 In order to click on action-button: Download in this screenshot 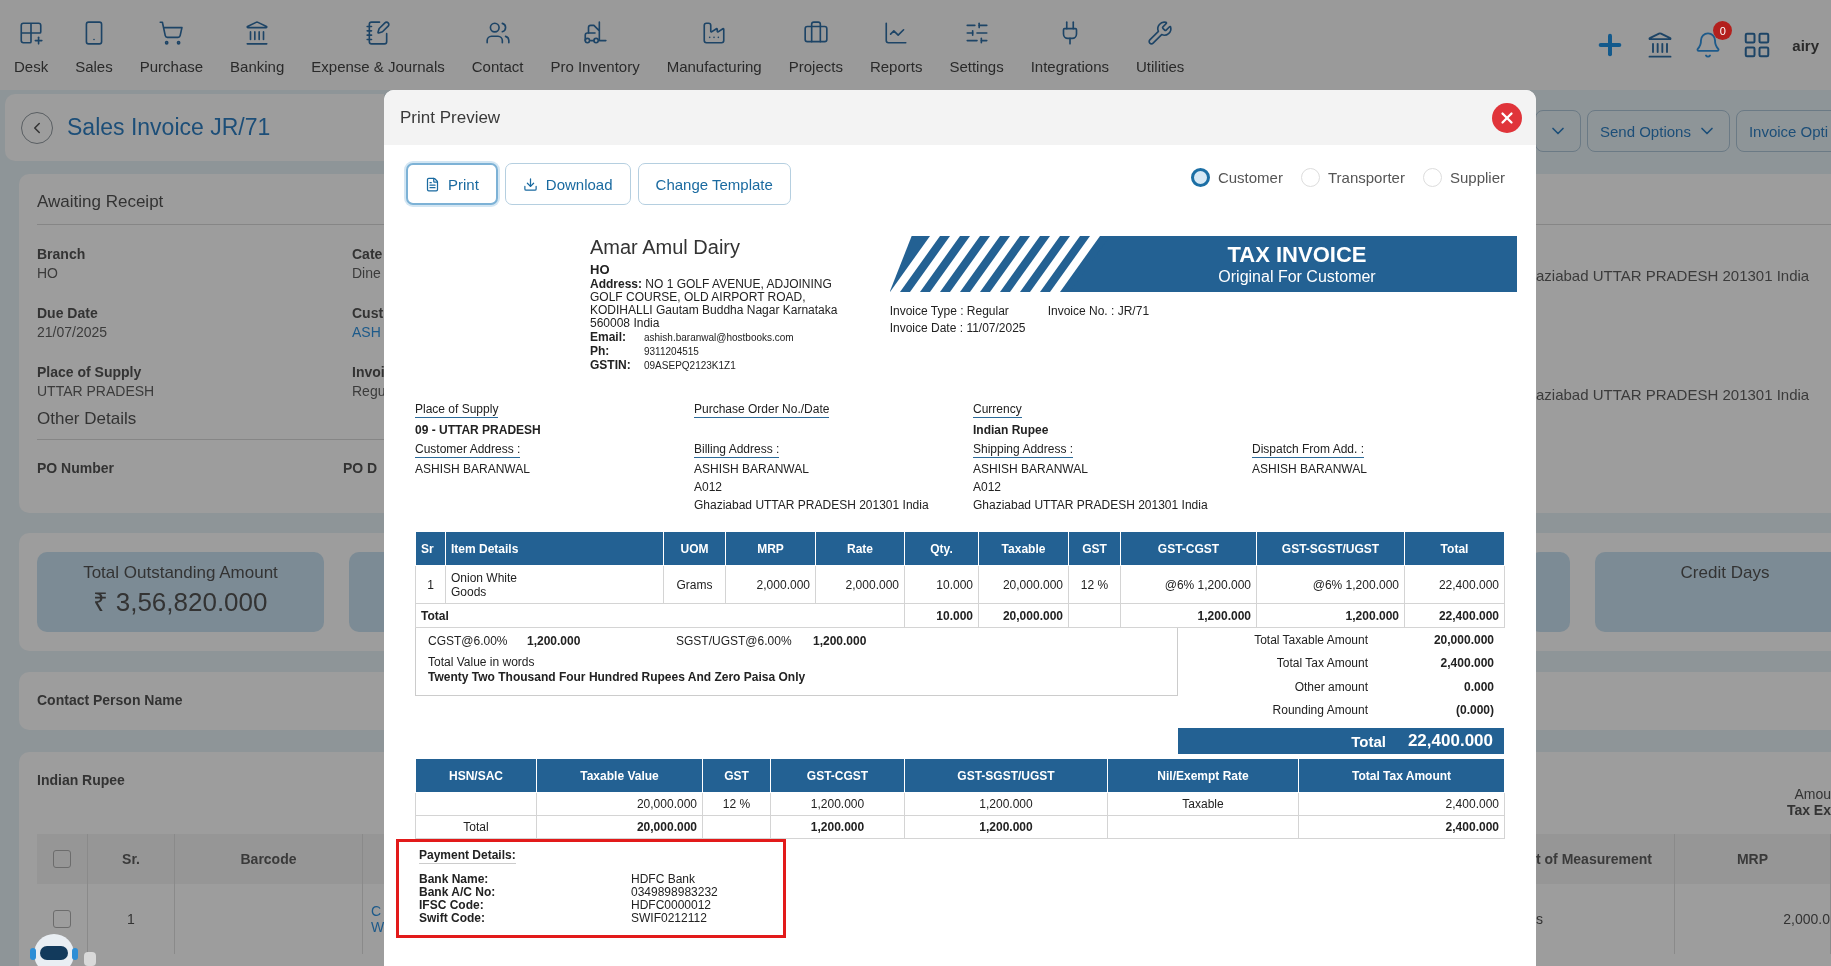, I will do `click(567, 184)`.